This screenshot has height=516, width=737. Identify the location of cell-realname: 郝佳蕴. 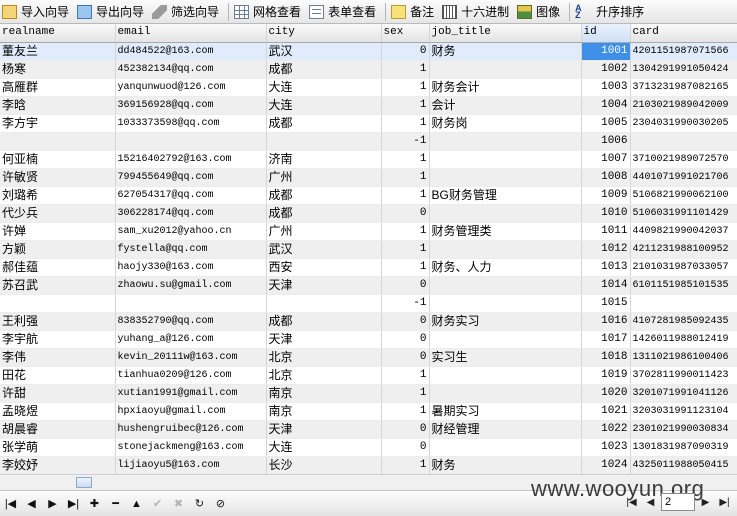
(58, 267).